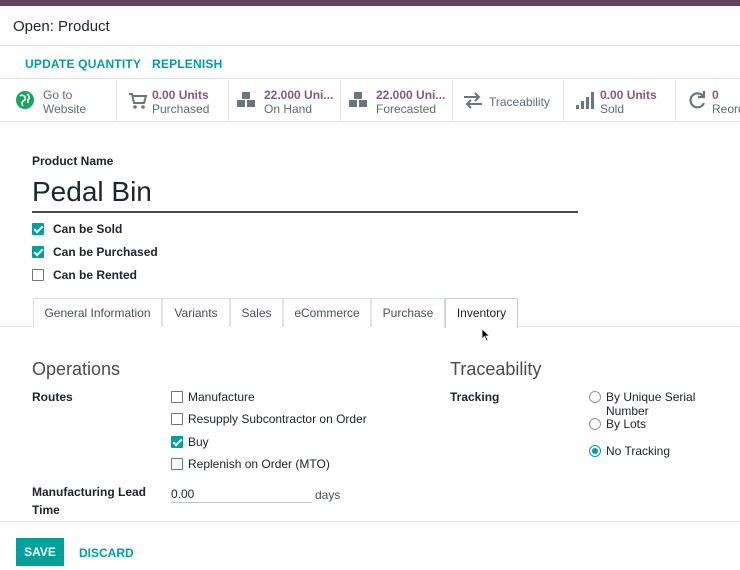 This screenshot has width=740, height=570. I want to click on signal-bars-icon, so click(585, 100).